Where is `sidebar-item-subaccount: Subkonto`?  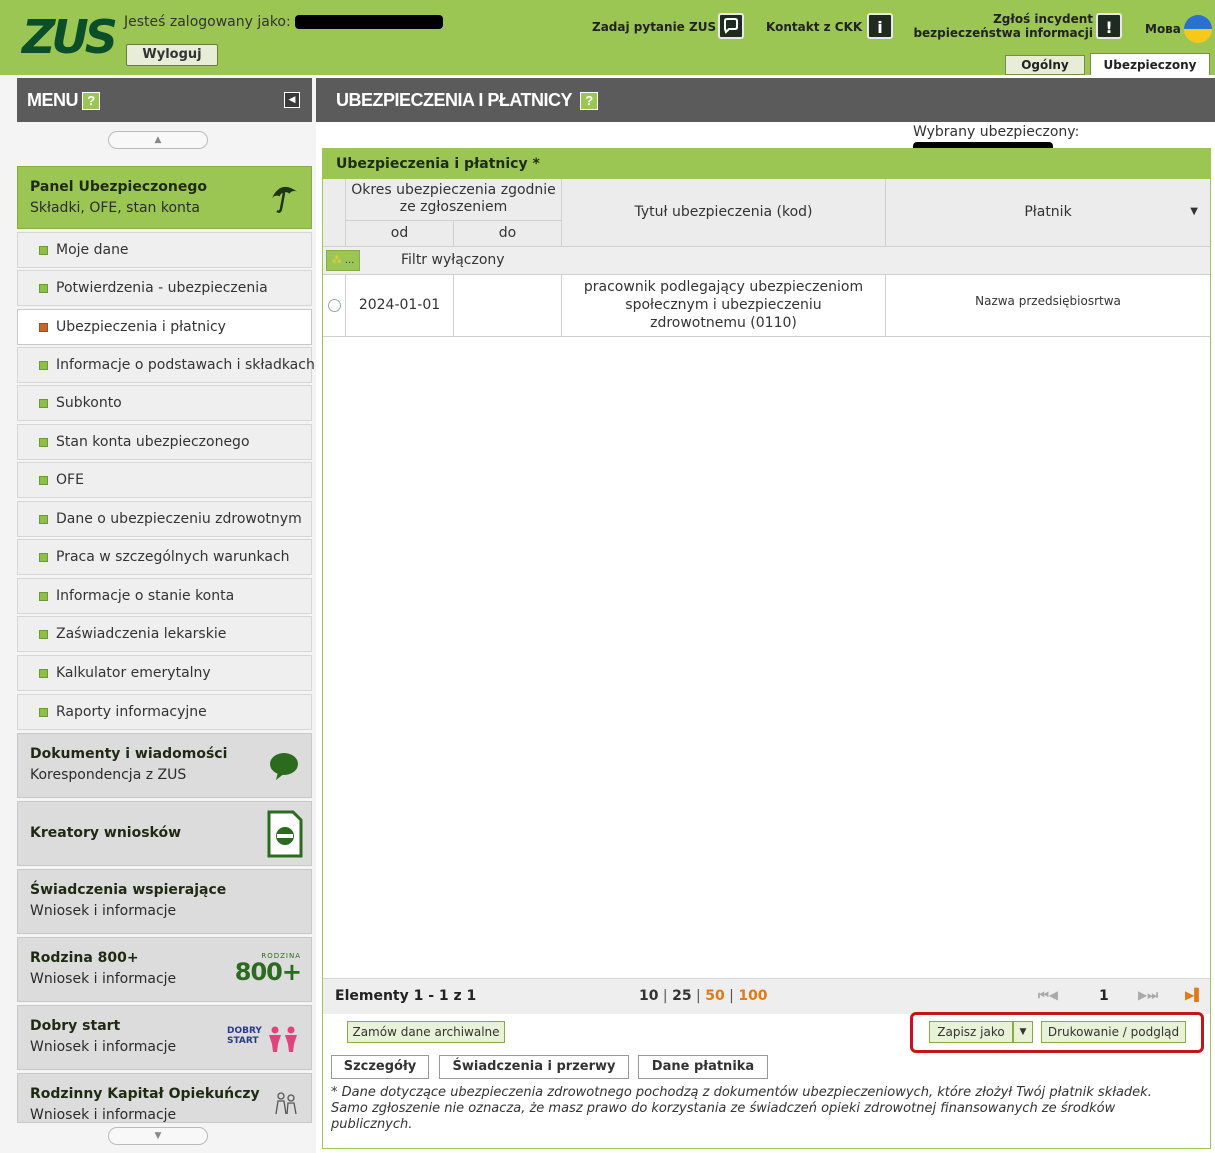 sidebar-item-subaccount: Subkonto is located at coordinates (164, 403).